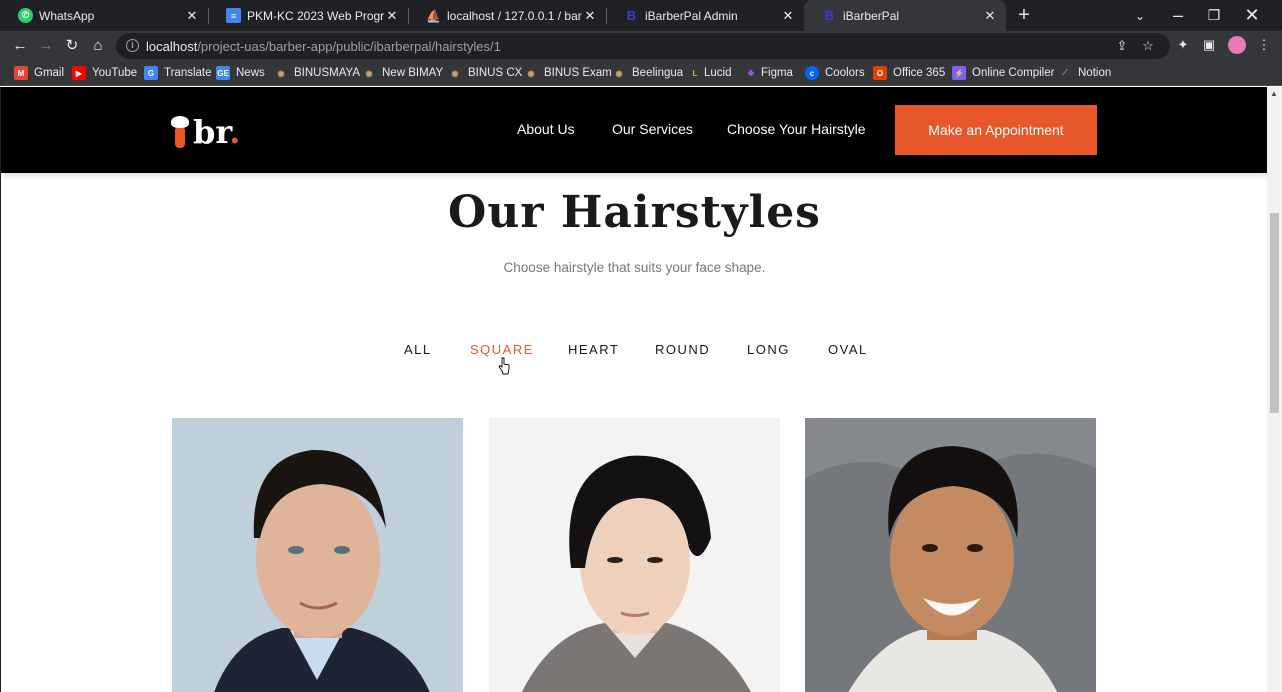  Describe the element at coordinates (233, 15) in the screenshot. I see `google-docs-icon: ≡` at that location.